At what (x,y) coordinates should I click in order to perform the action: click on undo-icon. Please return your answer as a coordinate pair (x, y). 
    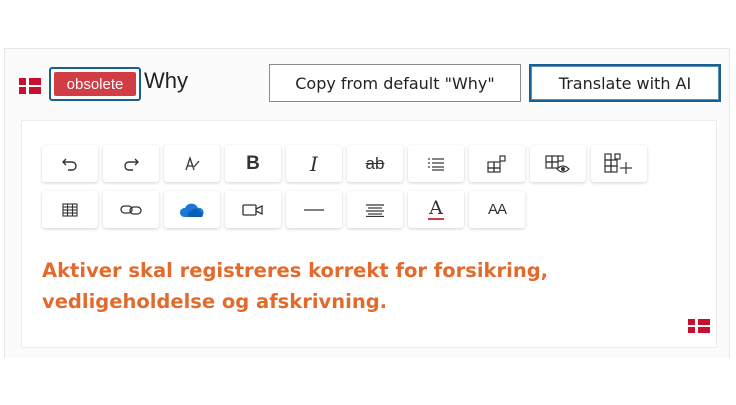
    Looking at the image, I should click on (69, 164).